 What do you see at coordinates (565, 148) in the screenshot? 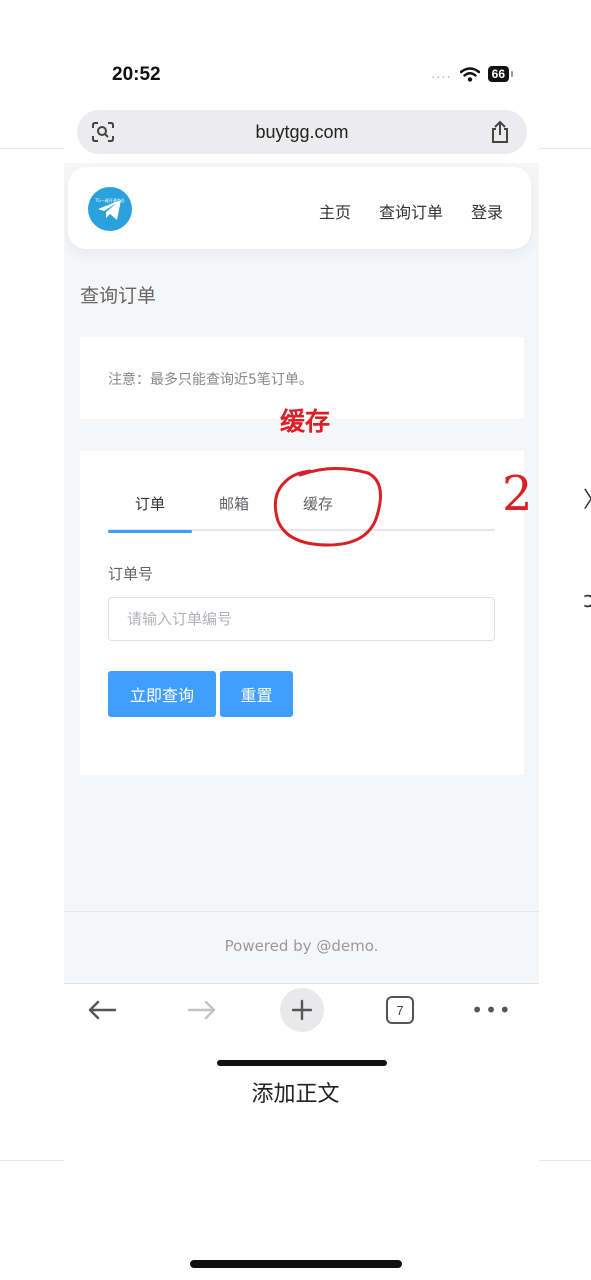
I see `outer-divider-top-right` at bounding box center [565, 148].